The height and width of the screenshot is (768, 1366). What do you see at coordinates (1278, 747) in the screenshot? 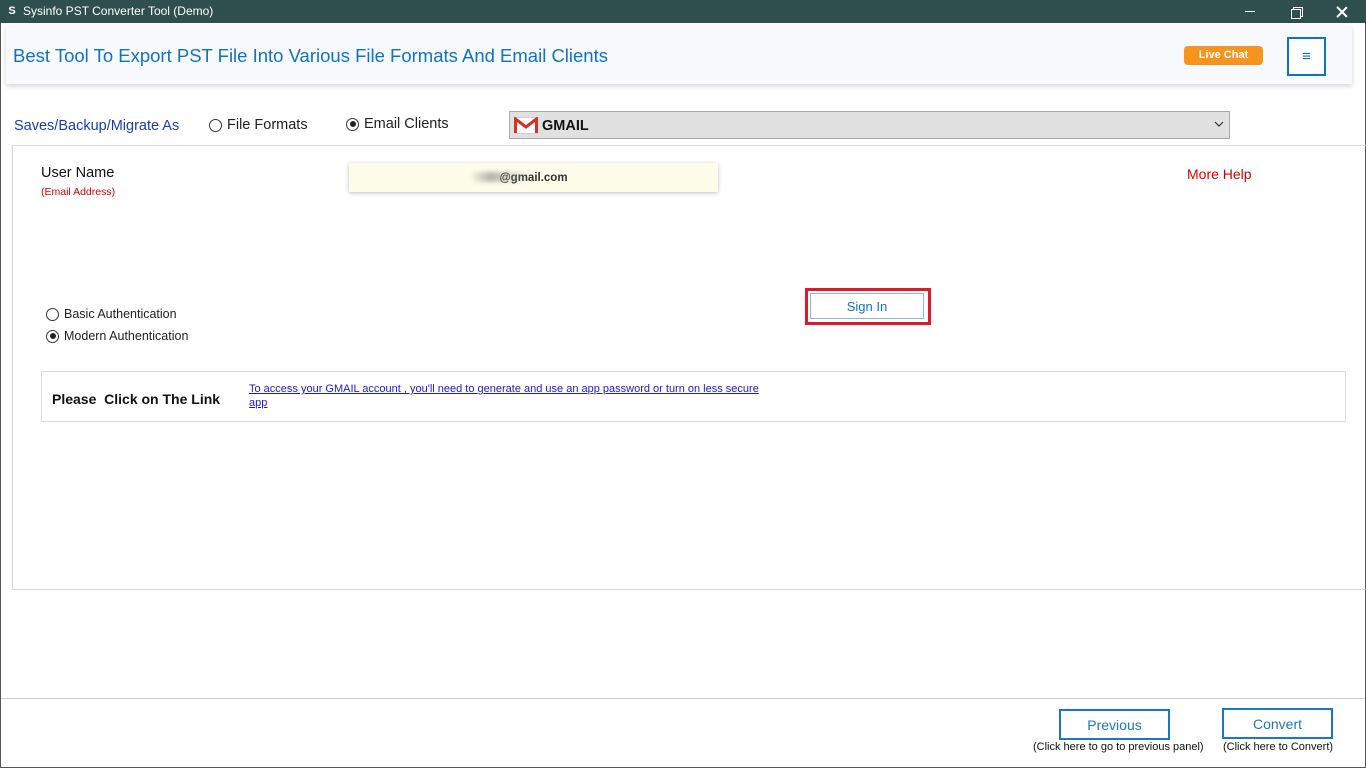
I see `convert-hint: (Click here to Convert)` at bounding box center [1278, 747].